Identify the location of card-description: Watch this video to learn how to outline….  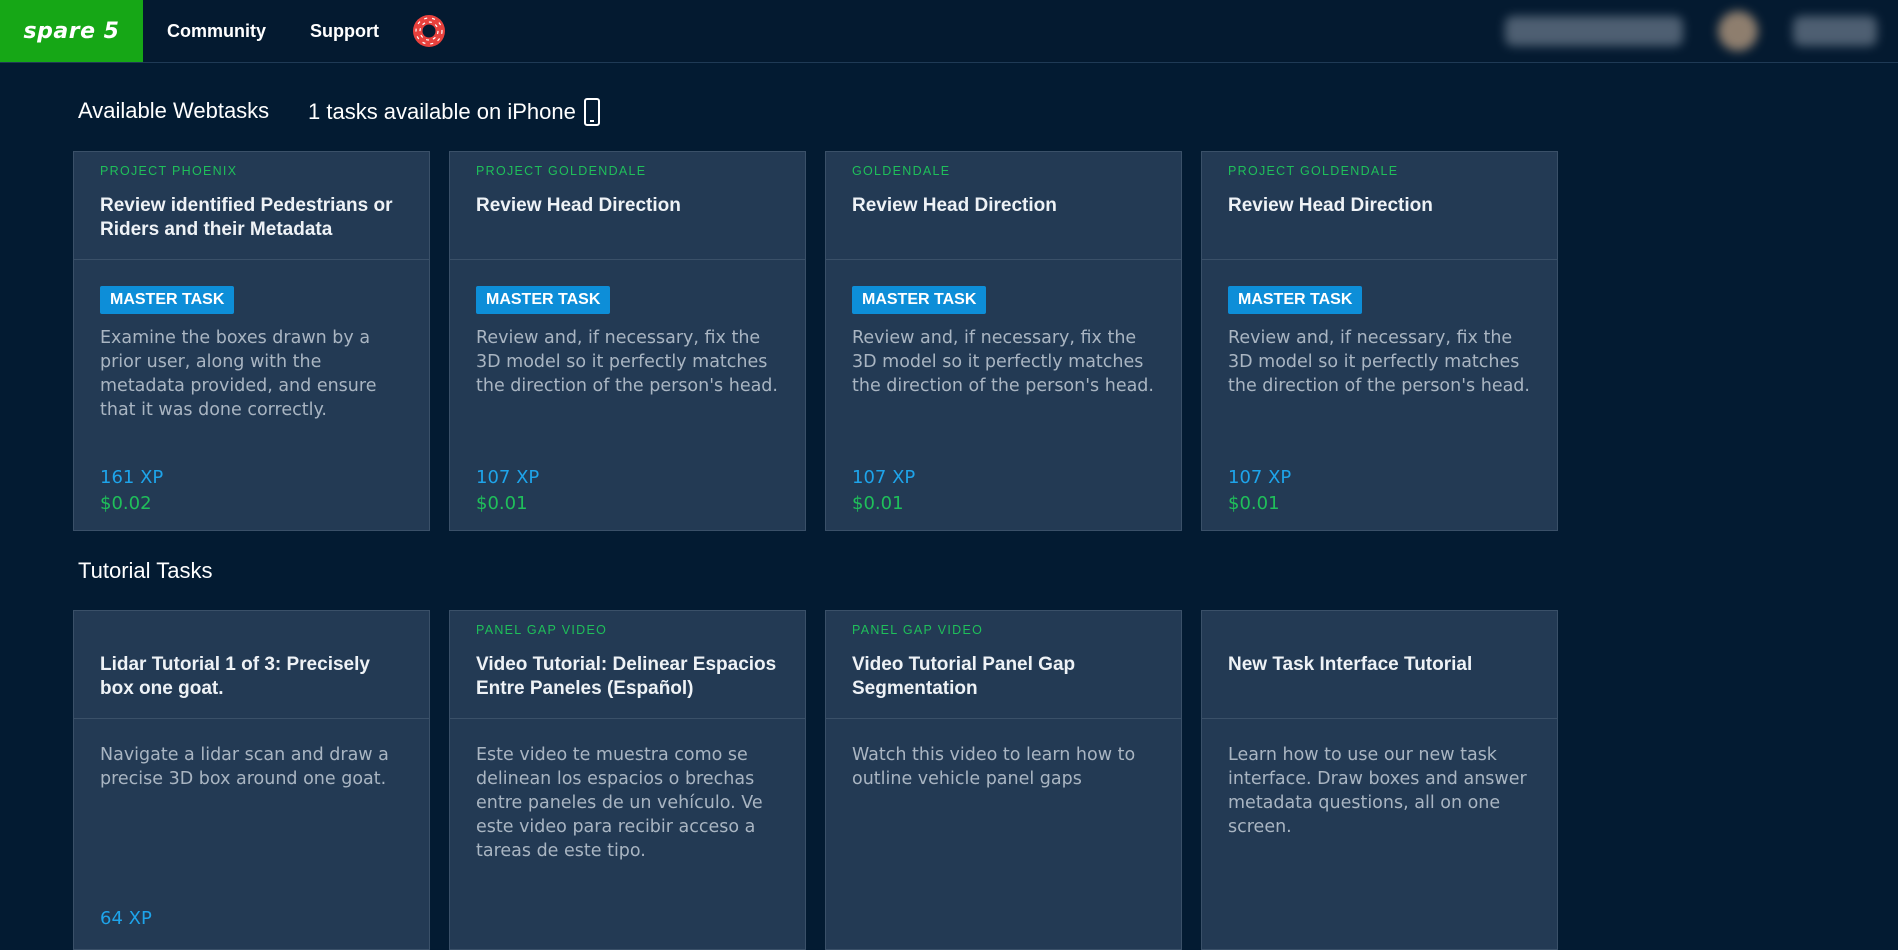
(994, 767).